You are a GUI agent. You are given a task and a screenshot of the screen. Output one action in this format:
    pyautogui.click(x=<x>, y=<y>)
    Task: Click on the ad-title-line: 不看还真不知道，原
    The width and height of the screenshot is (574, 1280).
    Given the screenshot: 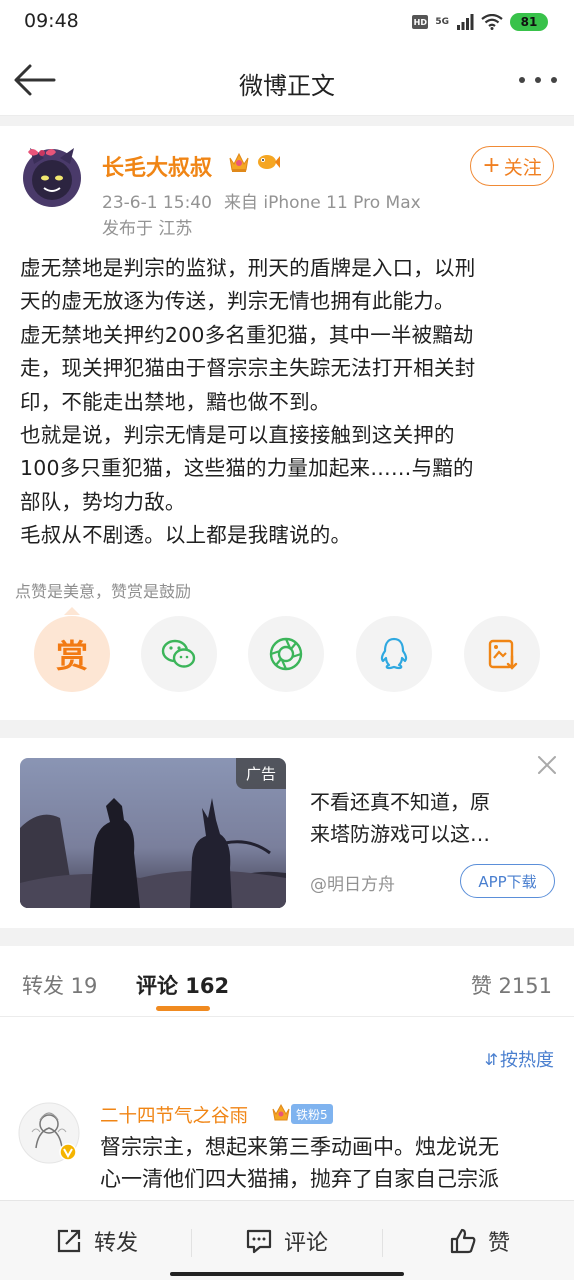 What is the action you would take?
    pyautogui.click(x=400, y=802)
    